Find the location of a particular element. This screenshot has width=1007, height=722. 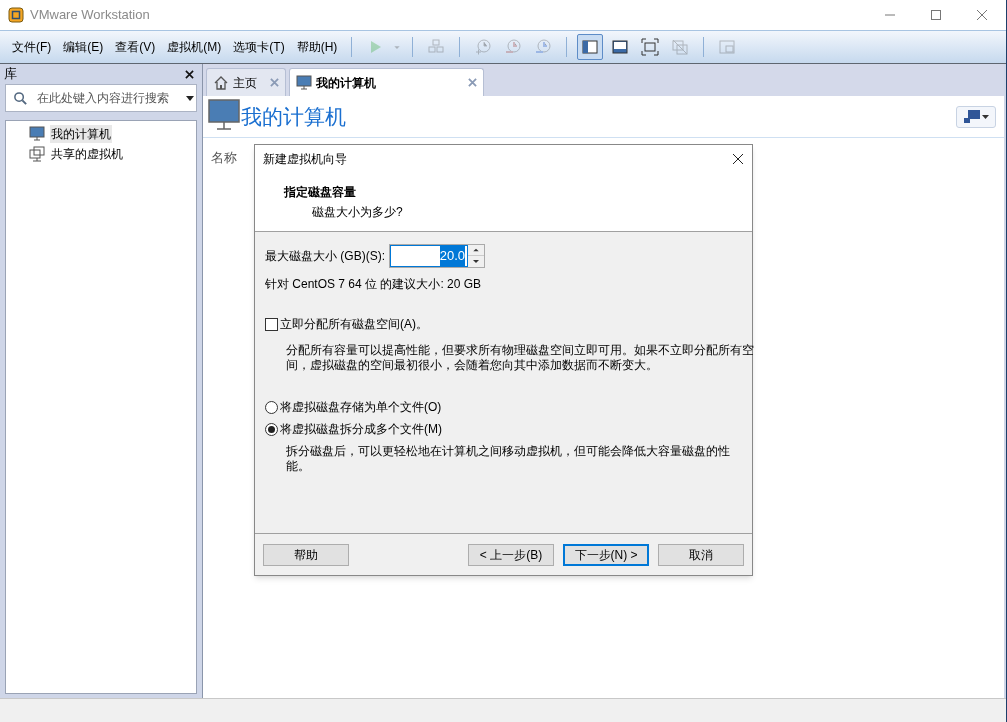

disk-size-label: 最大磁盘大小 (GB)(S): is located at coordinates (325, 256).